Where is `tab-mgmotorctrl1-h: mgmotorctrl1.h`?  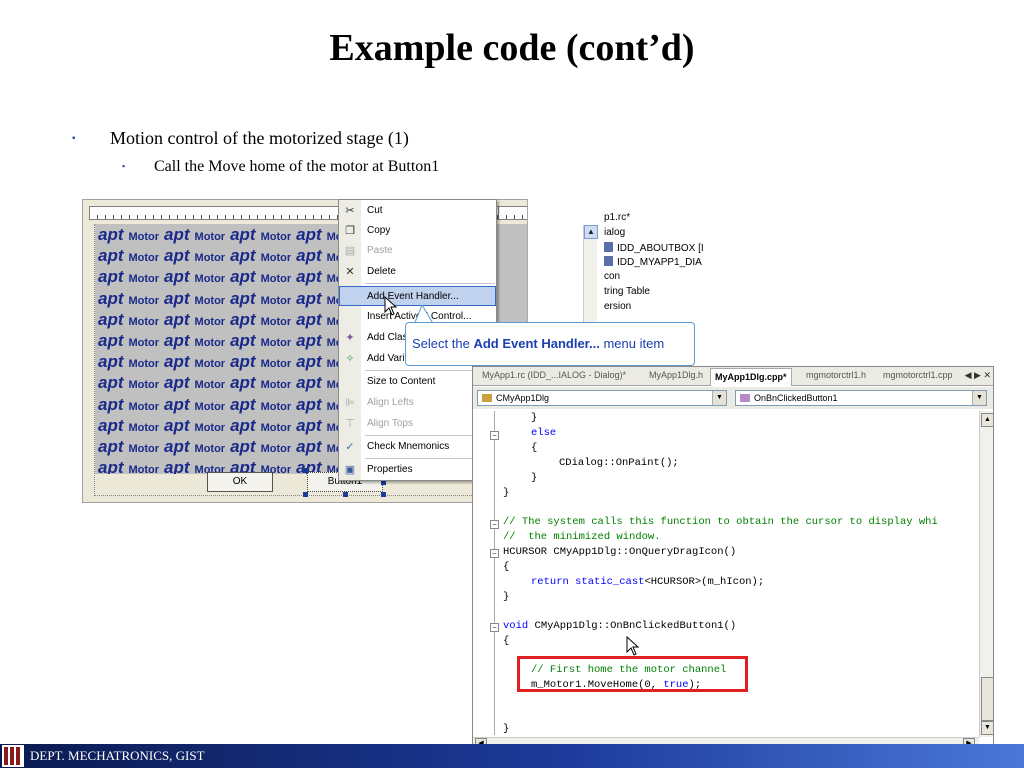 tab-mgmotorctrl1-h: mgmotorctrl1.h is located at coordinates (836, 375).